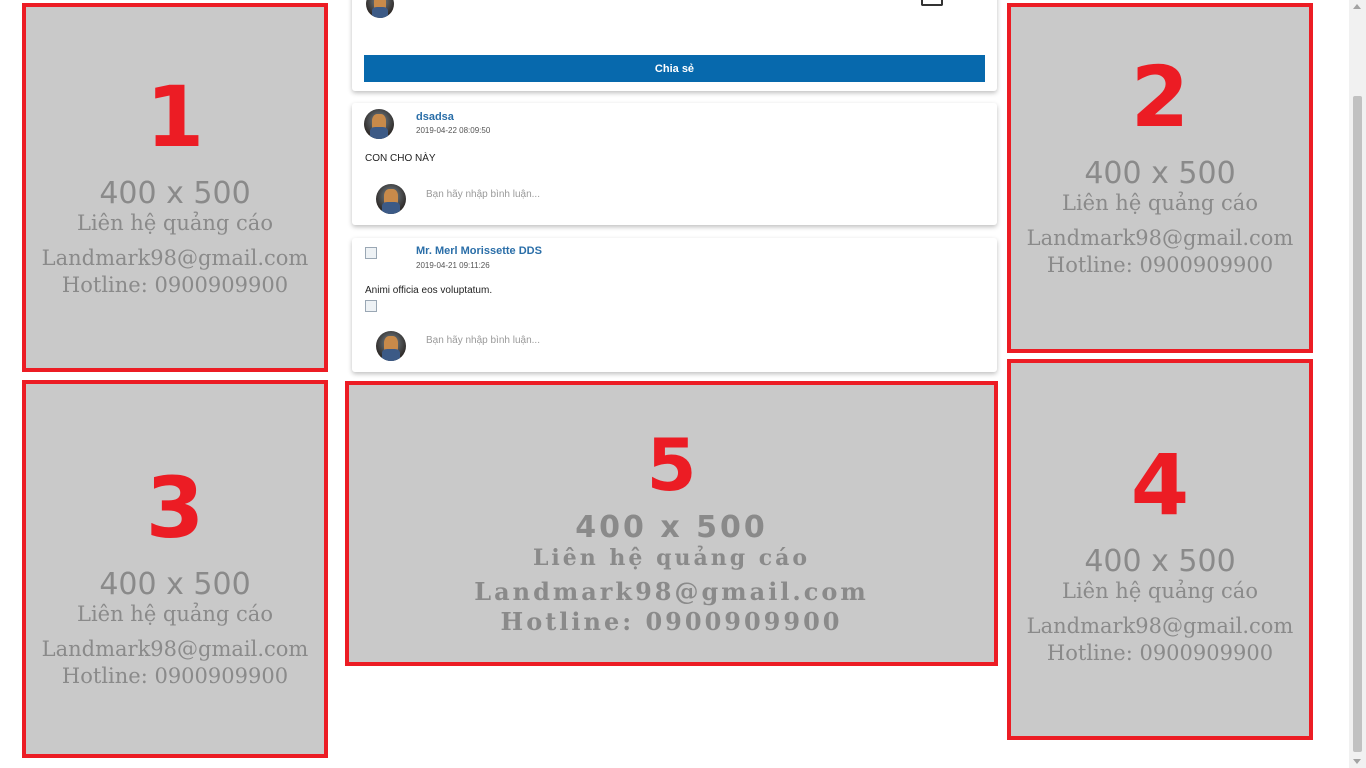 The height and width of the screenshot is (768, 1366). What do you see at coordinates (175, 508) in the screenshot?
I see `ad-number: 3` at bounding box center [175, 508].